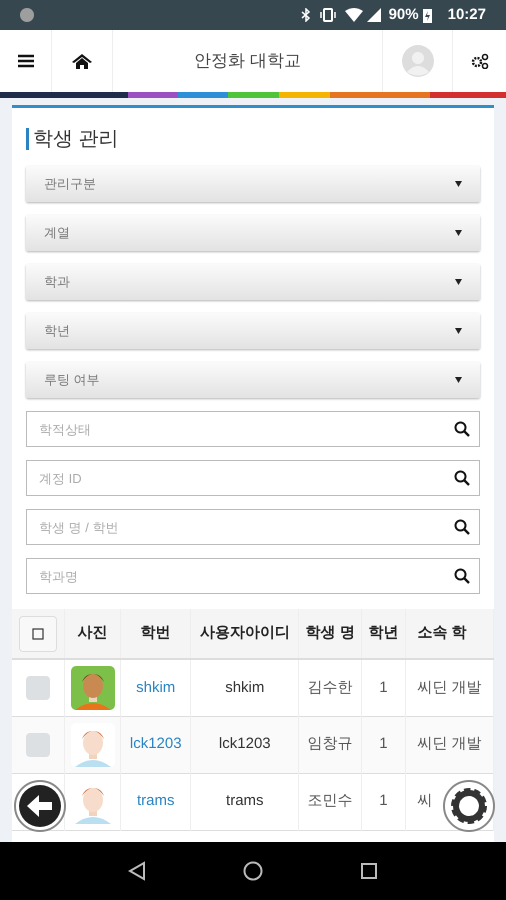 Image resolution: width=506 pixels, height=900 pixels. I want to click on signal-icon, so click(373, 15).